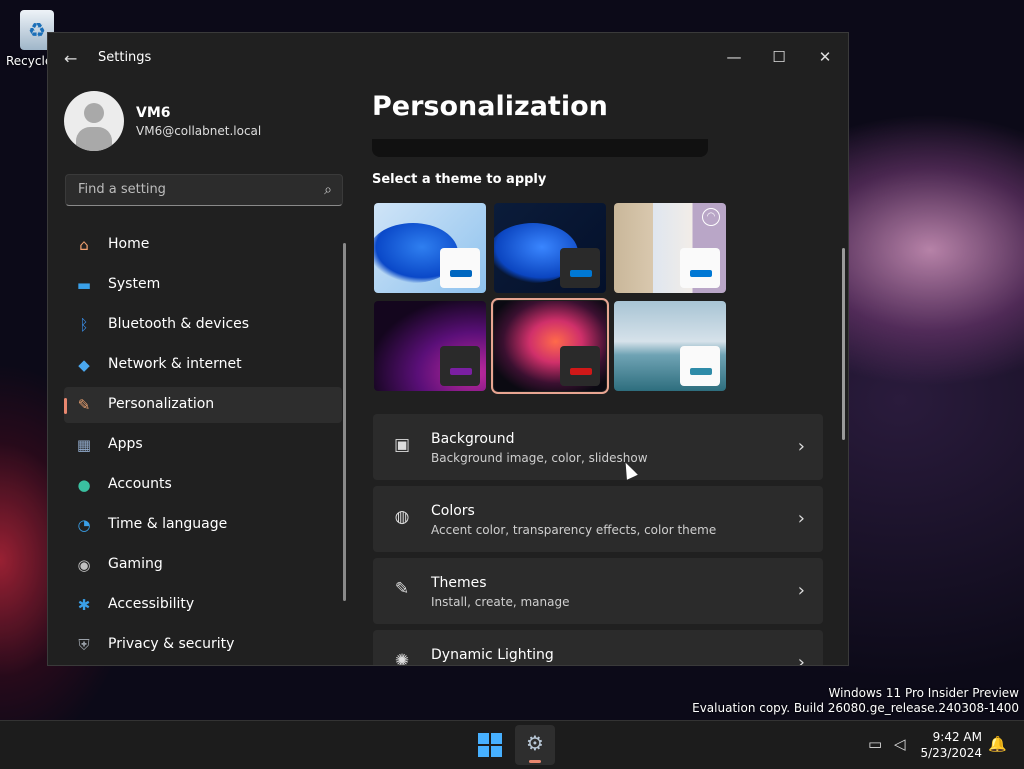  Describe the element at coordinates (900, 744) in the screenshot. I see `volume-muted-icon: ◁` at that location.